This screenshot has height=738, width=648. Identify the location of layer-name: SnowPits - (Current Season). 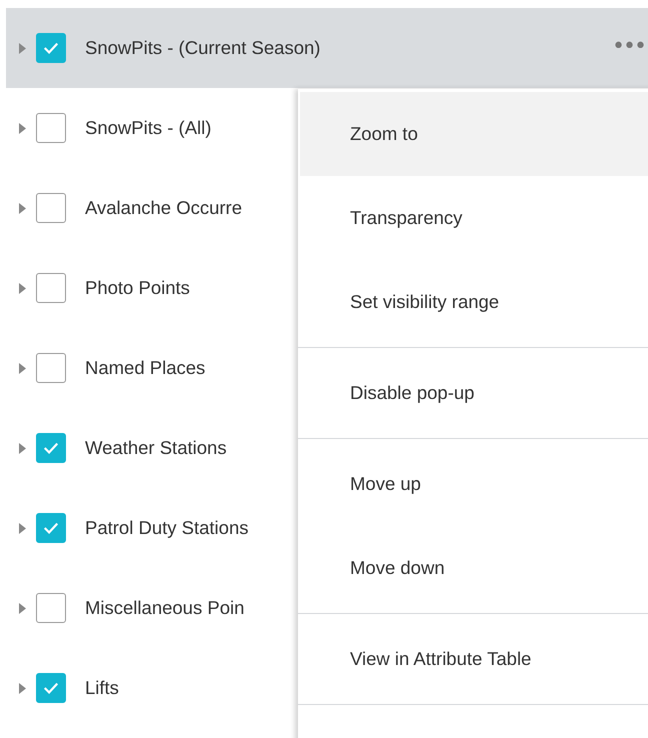
(202, 48).